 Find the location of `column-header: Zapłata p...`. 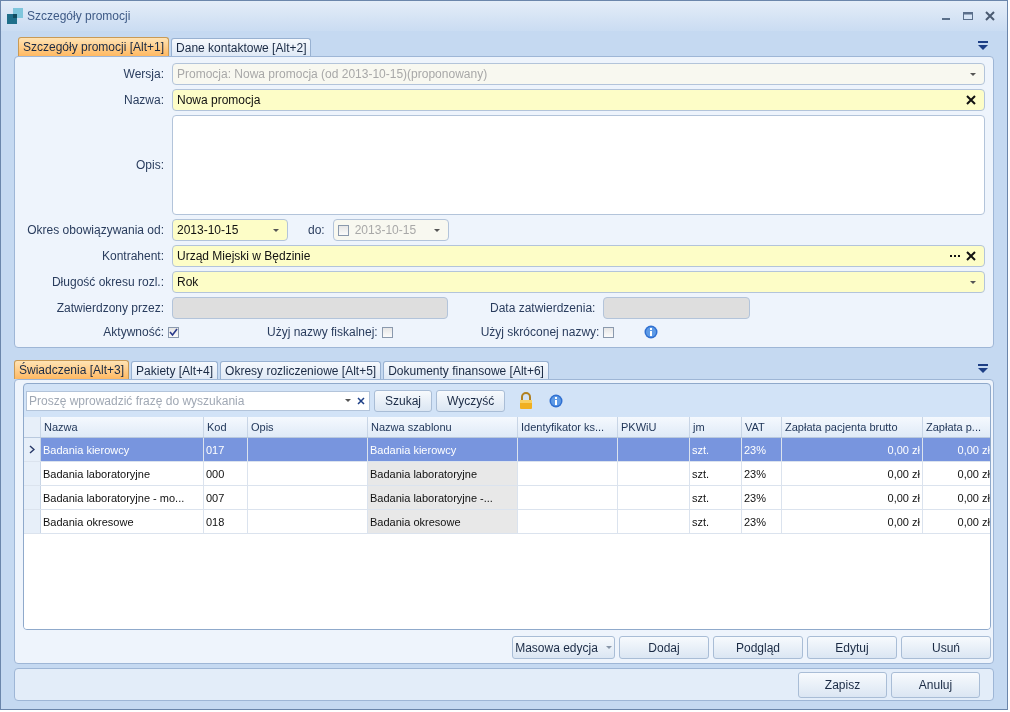

column-header: Zapłata p... is located at coordinates (956, 427).